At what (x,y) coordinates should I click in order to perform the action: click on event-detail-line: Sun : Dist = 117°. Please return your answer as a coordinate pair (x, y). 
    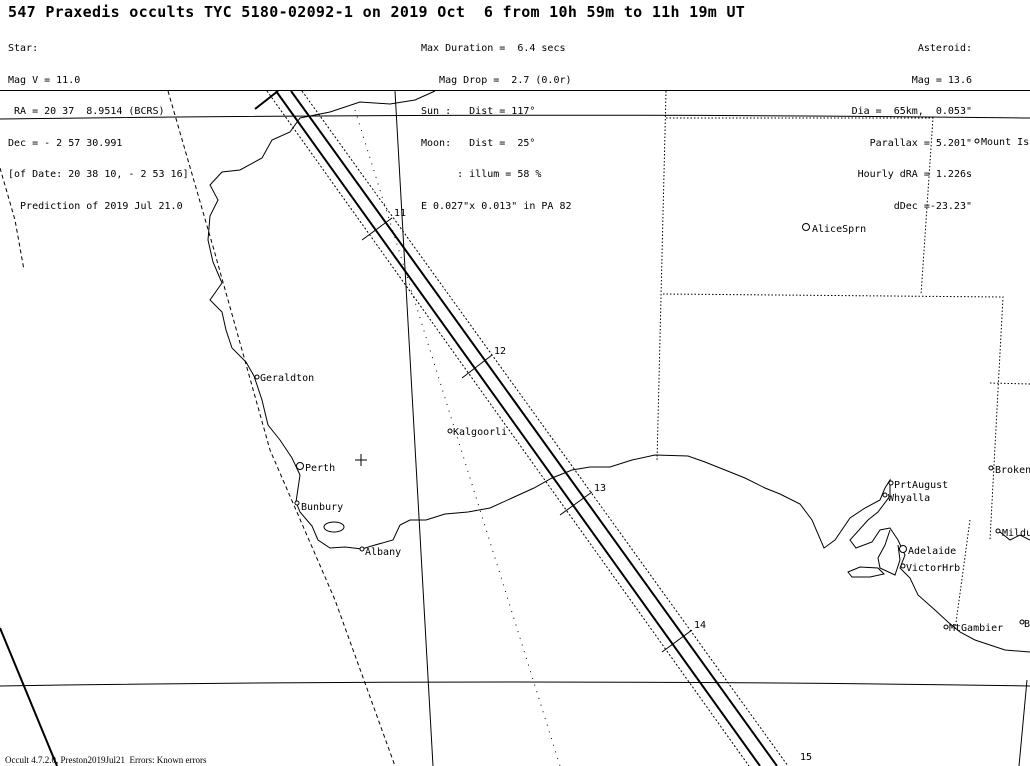
    Looking at the image, I should click on (478, 111).